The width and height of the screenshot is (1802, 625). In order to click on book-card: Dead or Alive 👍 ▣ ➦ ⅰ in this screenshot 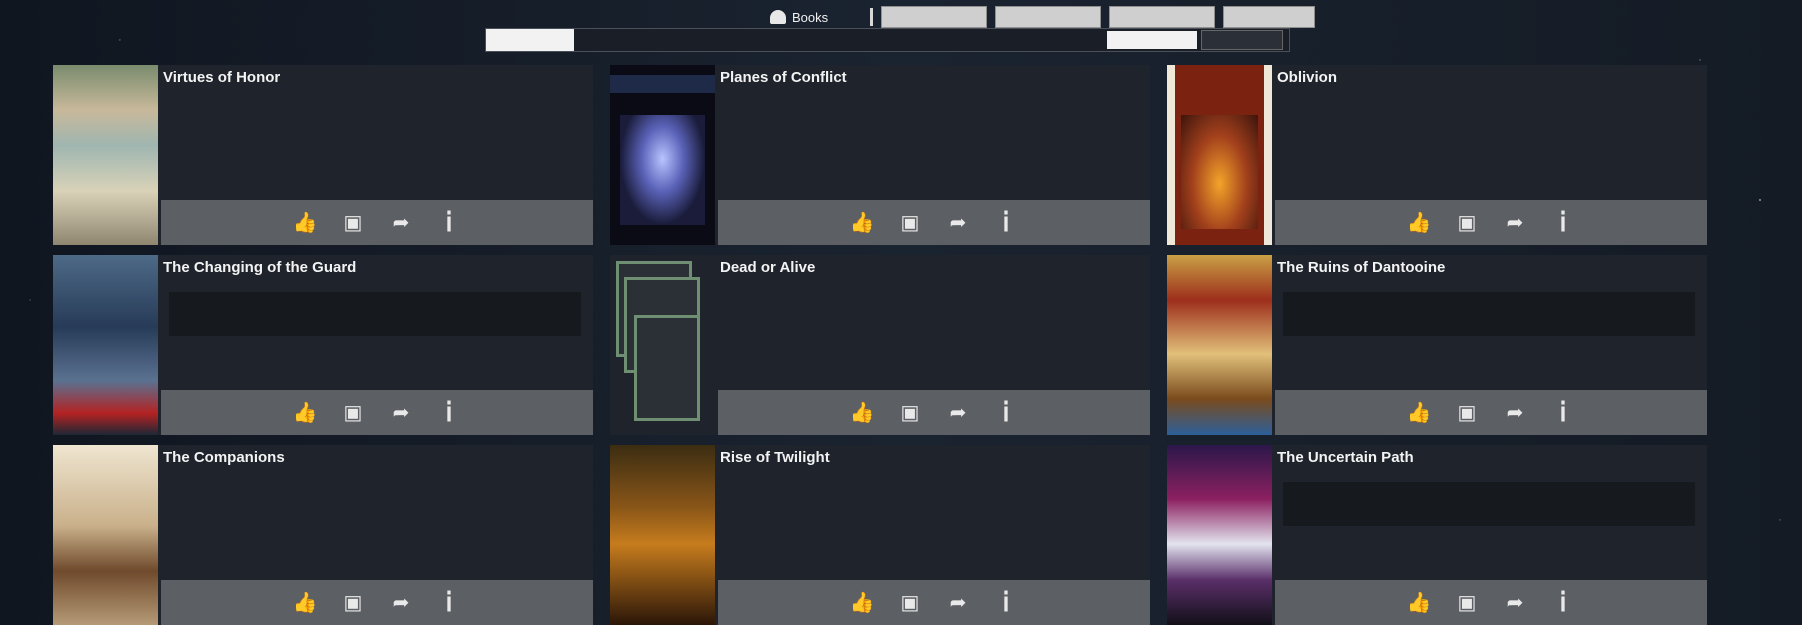, I will do `click(880, 345)`.